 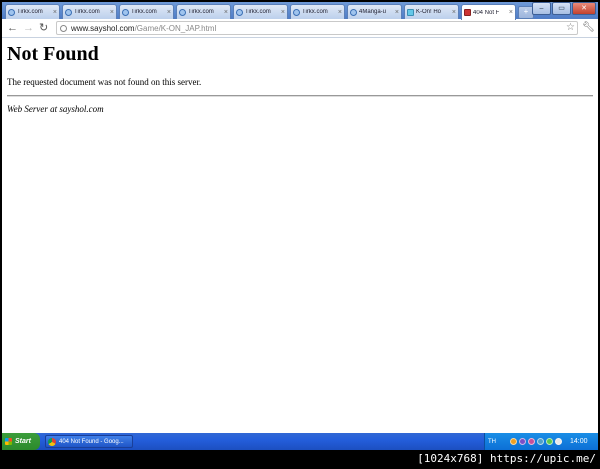 What do you see at coordinates (52, 441) in the screenshot?
I see `chrome-icon` at bounding box center [52, 441].